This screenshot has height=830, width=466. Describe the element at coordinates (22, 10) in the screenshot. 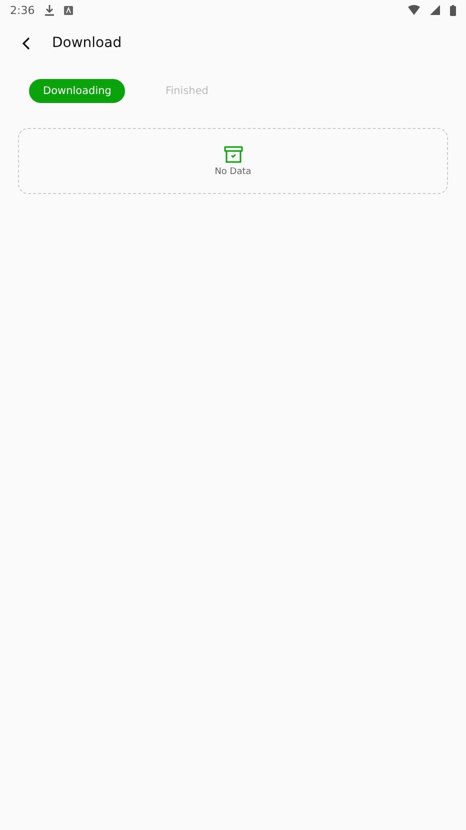

I see `status-time: 2:36` at that location.